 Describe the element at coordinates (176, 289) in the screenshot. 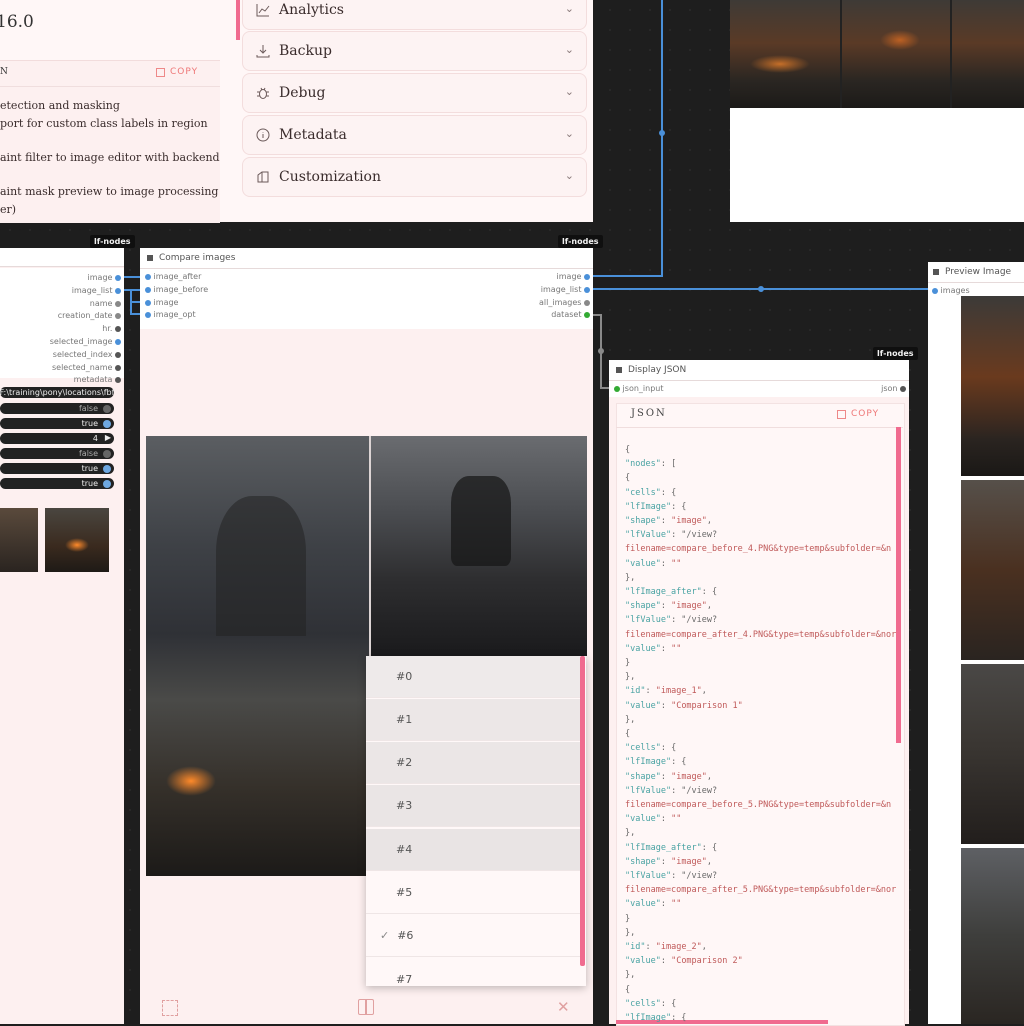

I see `input-slot-image-before: image_before` at that location.